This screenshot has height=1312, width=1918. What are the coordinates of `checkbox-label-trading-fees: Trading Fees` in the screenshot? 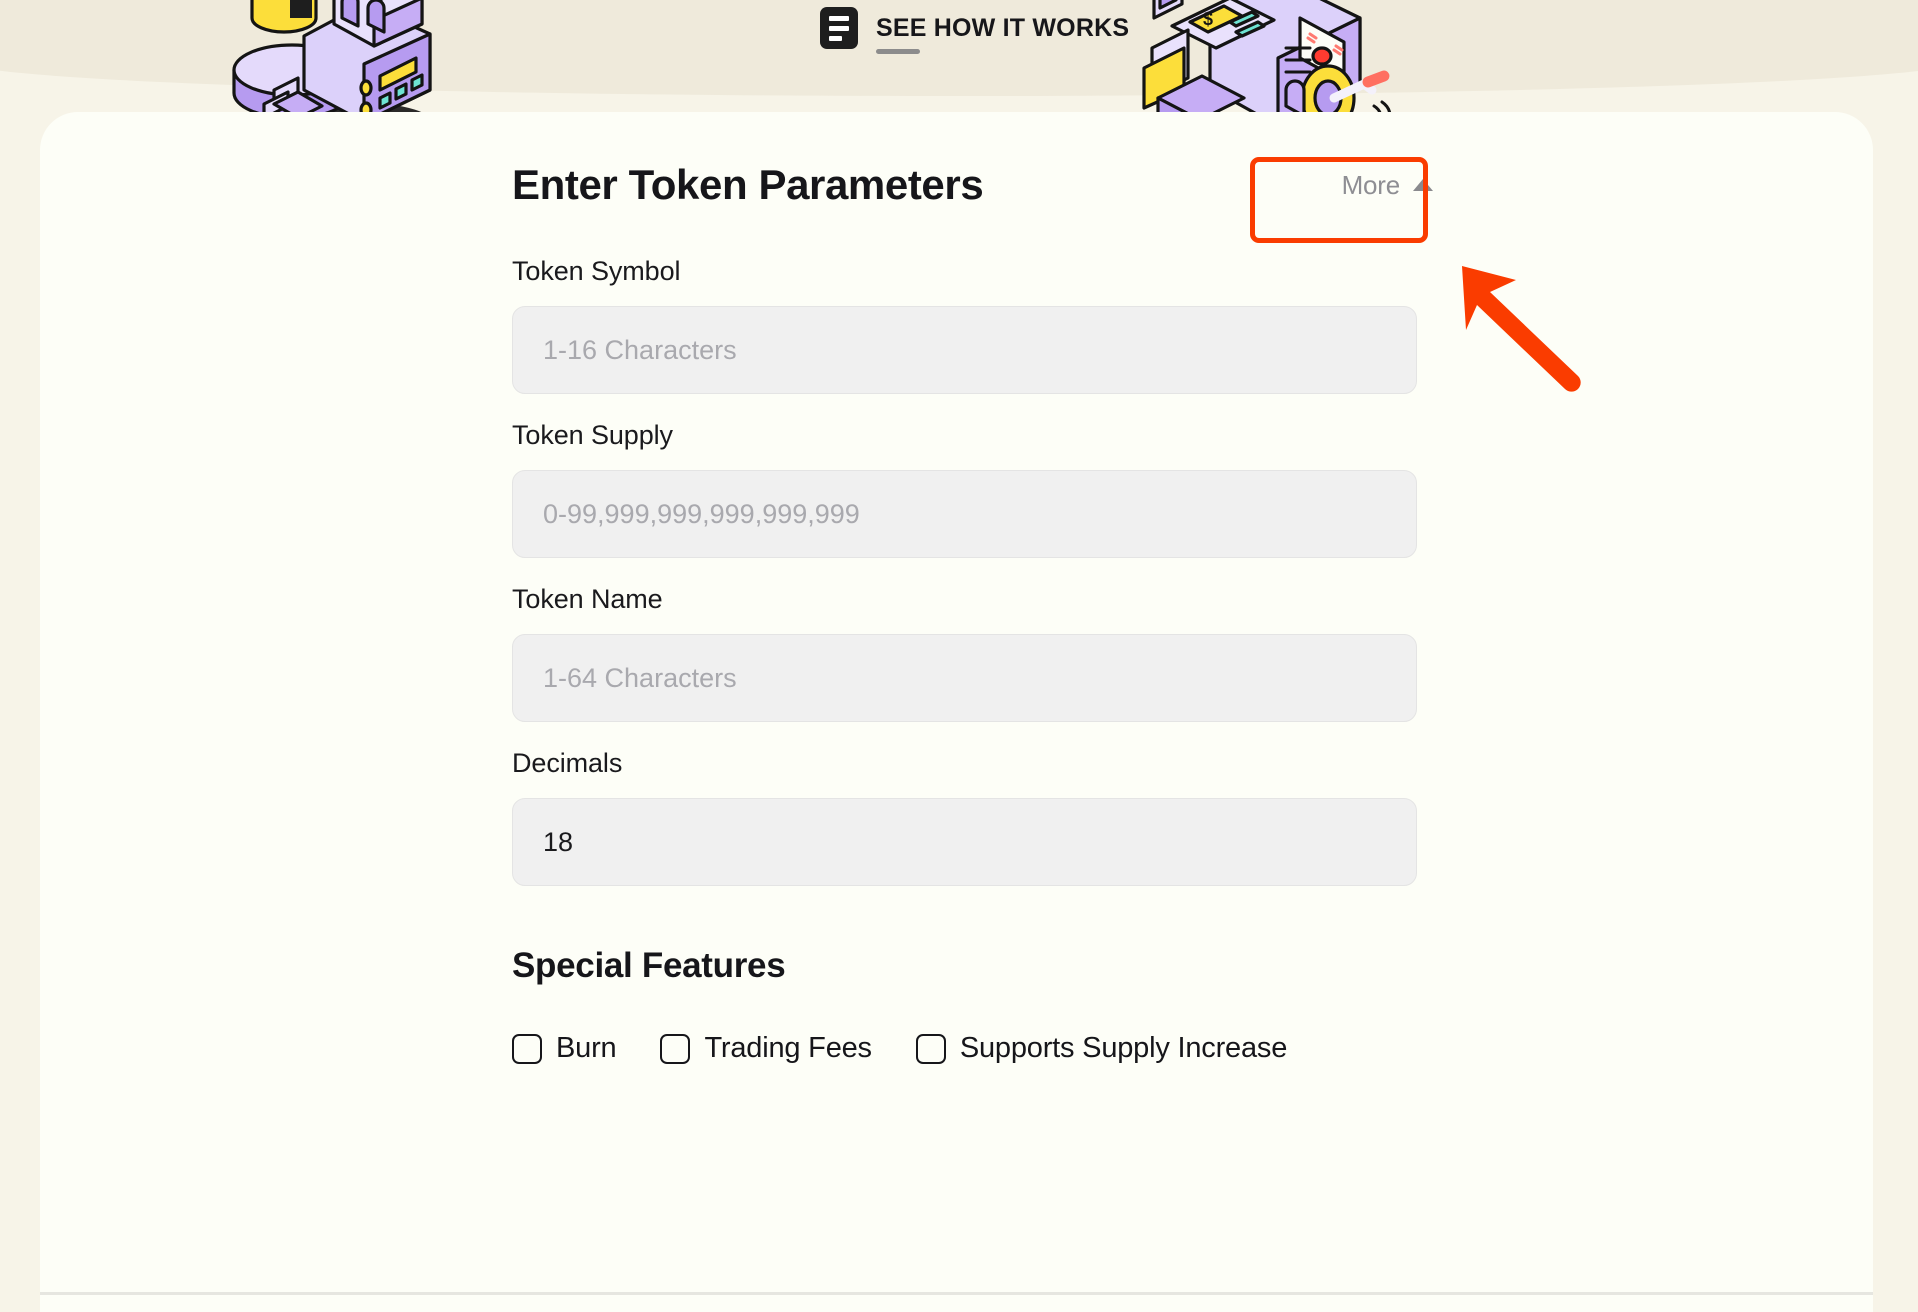 It's located at (788, 1048).